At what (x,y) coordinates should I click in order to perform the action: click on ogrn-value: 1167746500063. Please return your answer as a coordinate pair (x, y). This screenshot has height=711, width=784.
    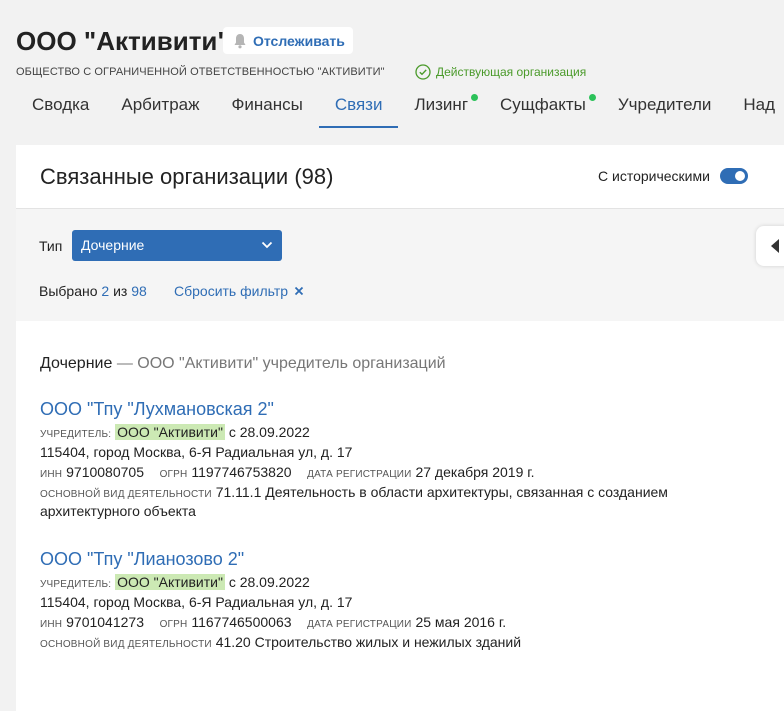
    Looking at the image, I should click on (241, 622).